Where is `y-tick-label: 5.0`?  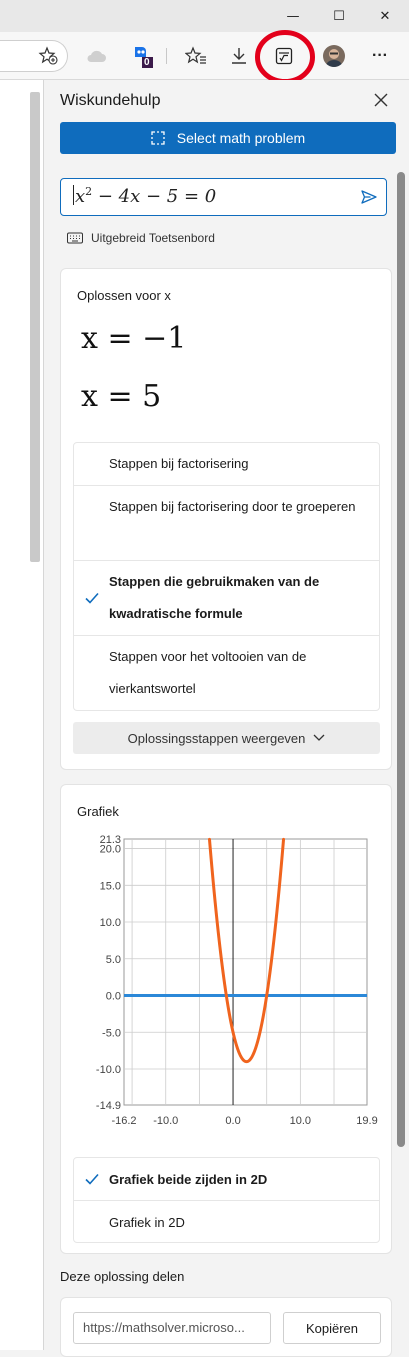
y-tick-label: 5.0 is located at coordinates (113, 960).